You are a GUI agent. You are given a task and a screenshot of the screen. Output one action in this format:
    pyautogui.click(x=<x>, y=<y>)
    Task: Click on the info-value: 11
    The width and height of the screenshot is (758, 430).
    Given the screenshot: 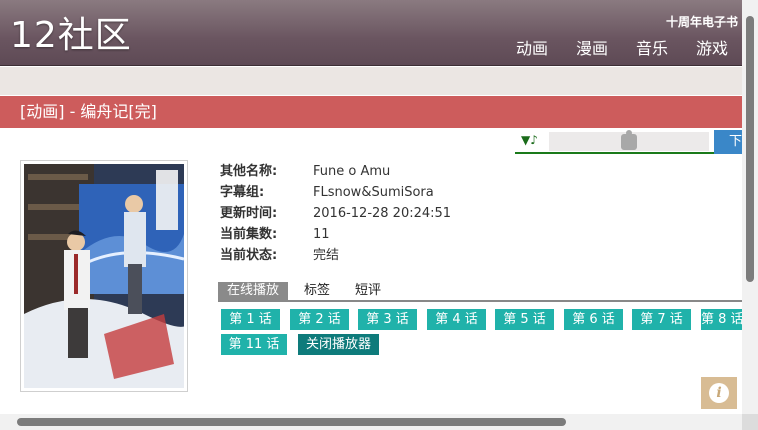 What is the action you would take?
    pyautogui.click(x=321, y=234)
    